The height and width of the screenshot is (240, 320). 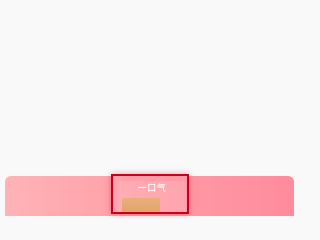 I want to click on focus-highlight-box, so click(x=150, y=194).